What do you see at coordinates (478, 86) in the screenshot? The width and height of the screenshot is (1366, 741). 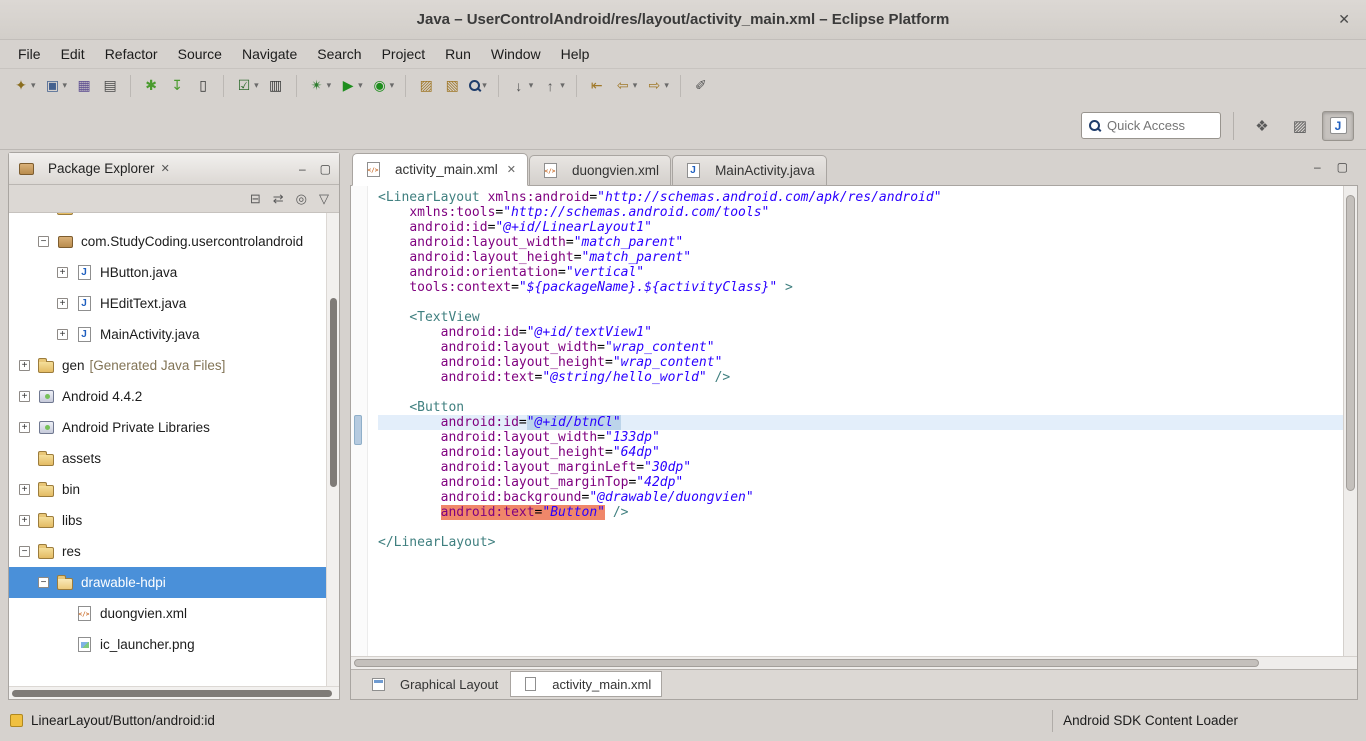 I see `search-button: ▾` at bounding box center [478, 86].